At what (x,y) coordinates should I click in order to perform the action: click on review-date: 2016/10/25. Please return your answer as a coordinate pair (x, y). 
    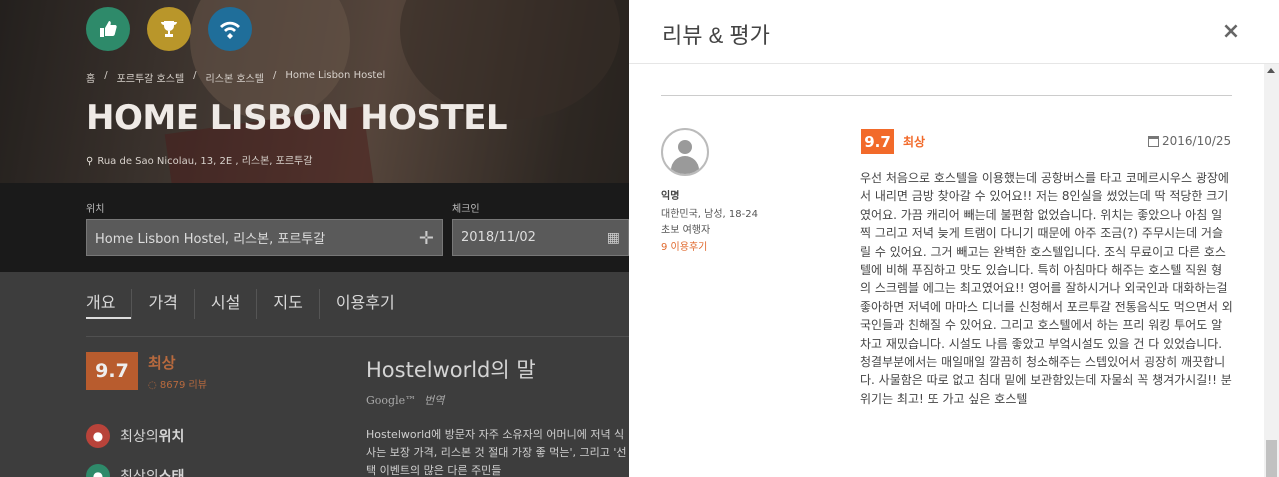
    Looking at the image, I should click on (1189, 141).